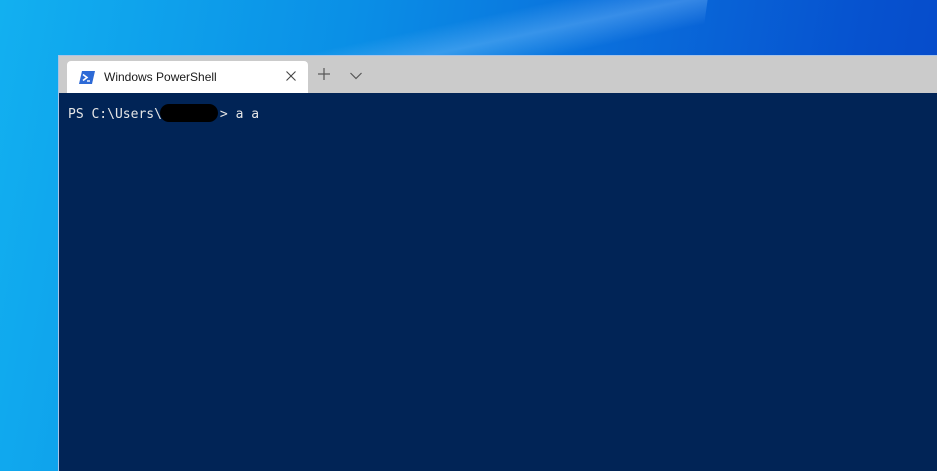 The image size is (937, 471). What do you see at coordinates (243, 114) in the screenshot?
I see `command-text: a a` at bounding box center [243, 114].